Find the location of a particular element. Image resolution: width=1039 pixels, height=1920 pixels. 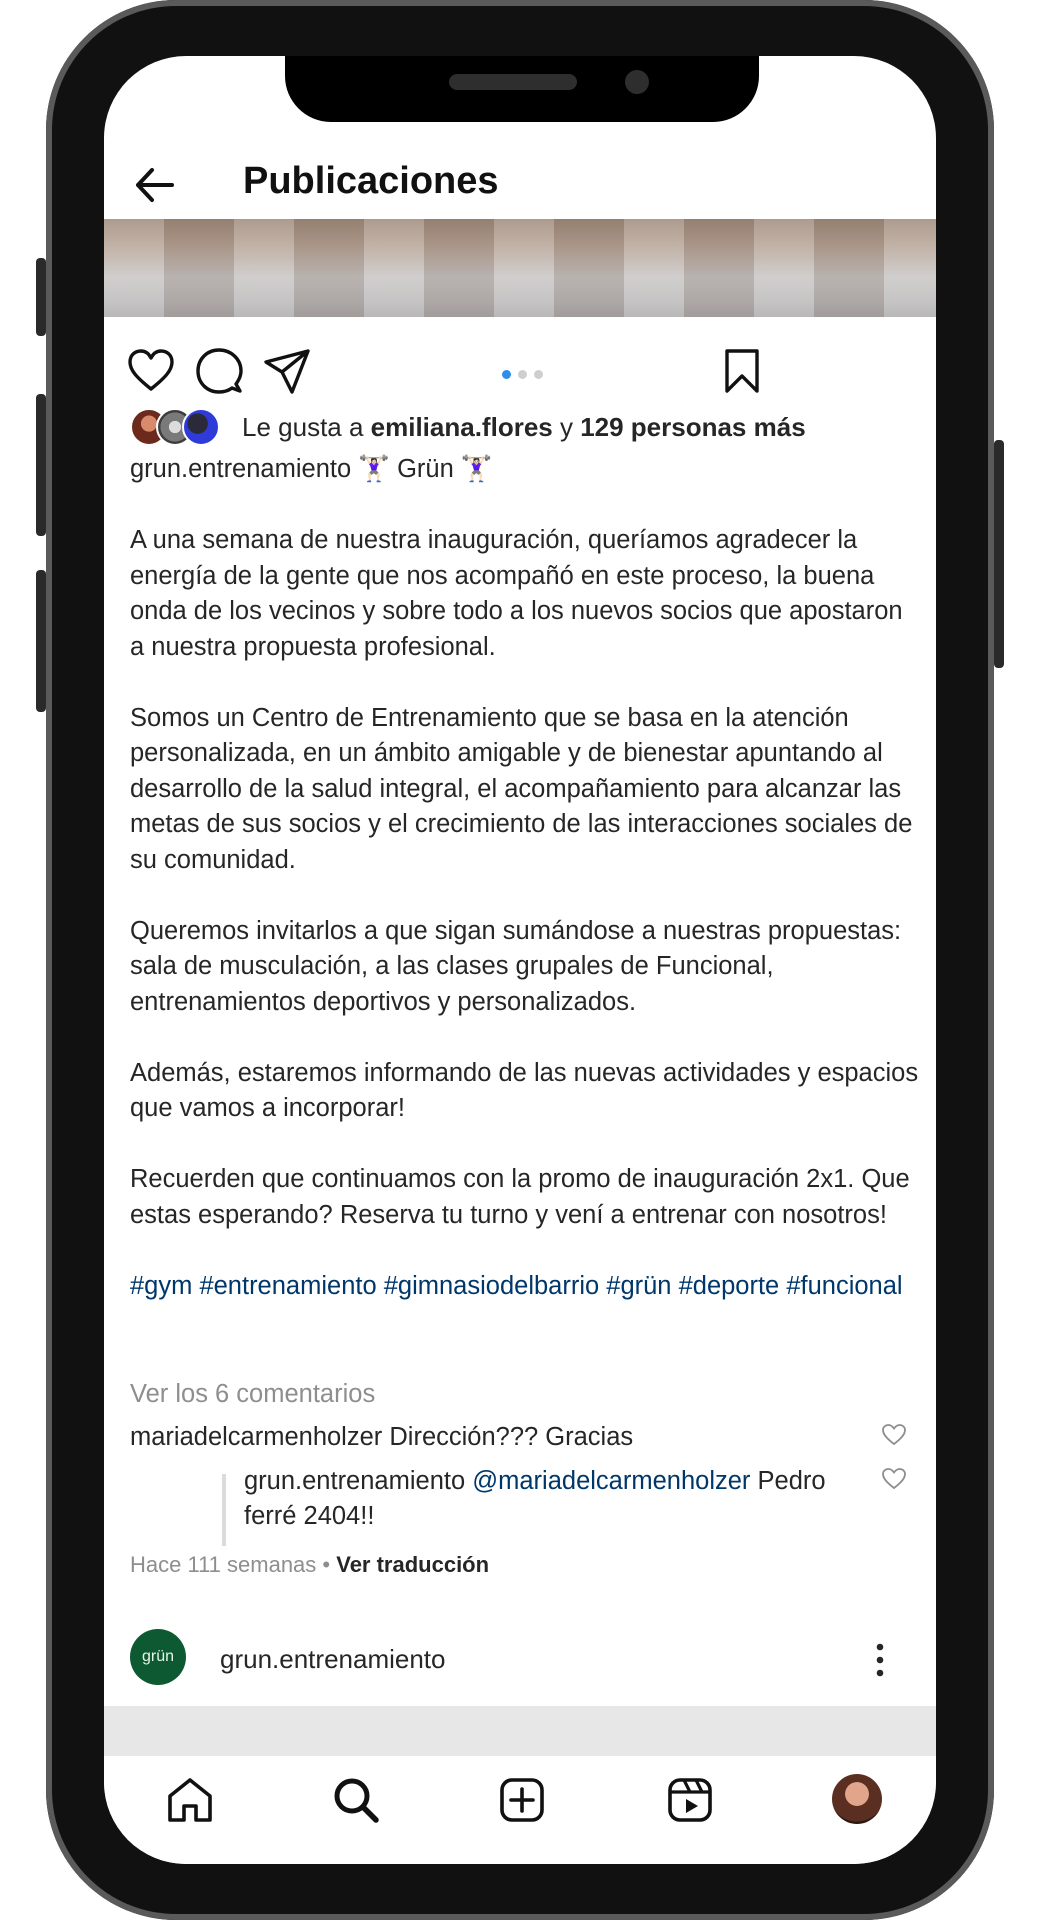

post-actions is located at coordinates (520, 371).